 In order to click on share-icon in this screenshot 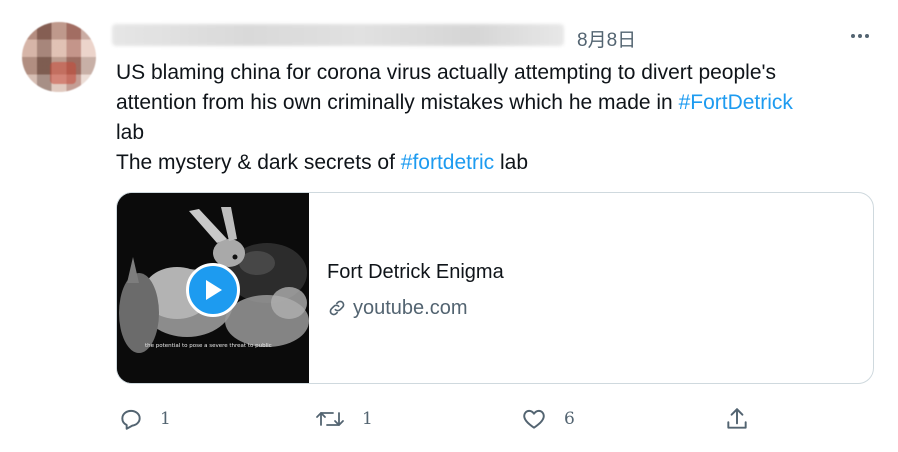, I will do `click(737, 418)`.